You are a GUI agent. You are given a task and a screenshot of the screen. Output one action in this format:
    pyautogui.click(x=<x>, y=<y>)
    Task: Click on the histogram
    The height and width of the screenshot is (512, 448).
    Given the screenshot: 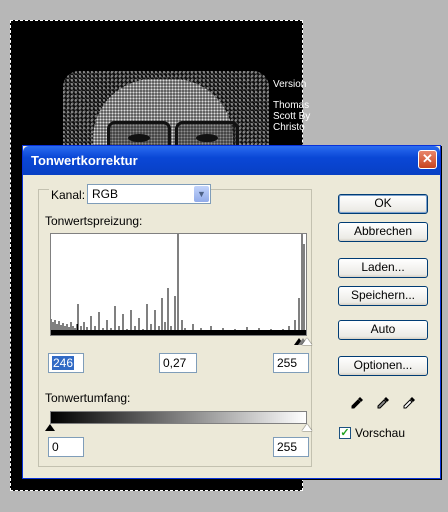 What is the action you would take?
    pyautogui.click(x=178, y=284)
    